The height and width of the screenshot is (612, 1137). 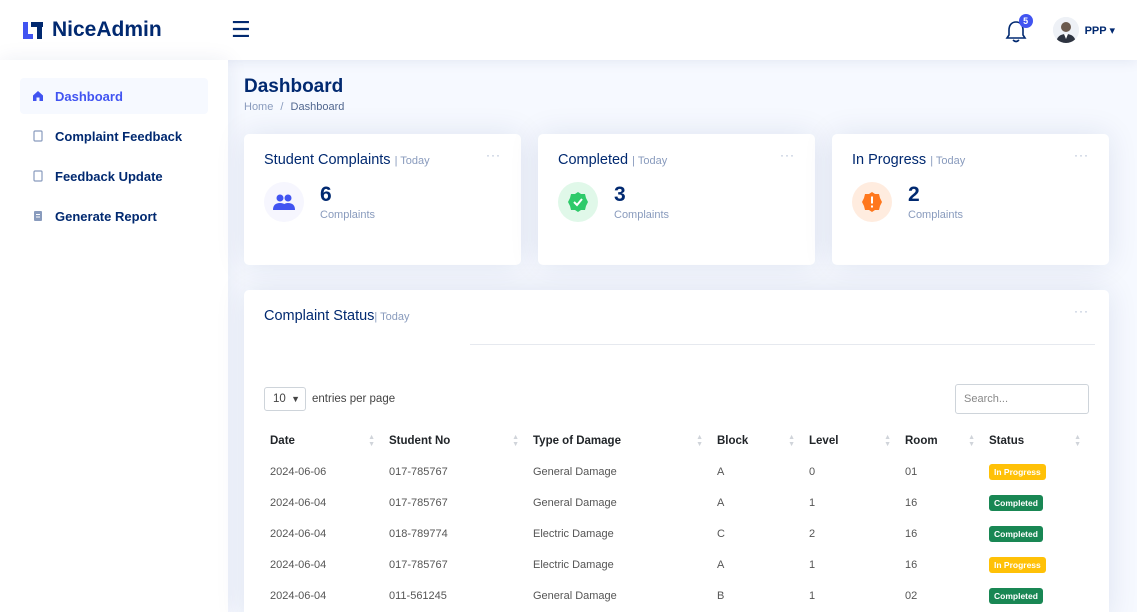 I want to click on column-header-date: Date ▲ ▼, so click(x=323, y=441).